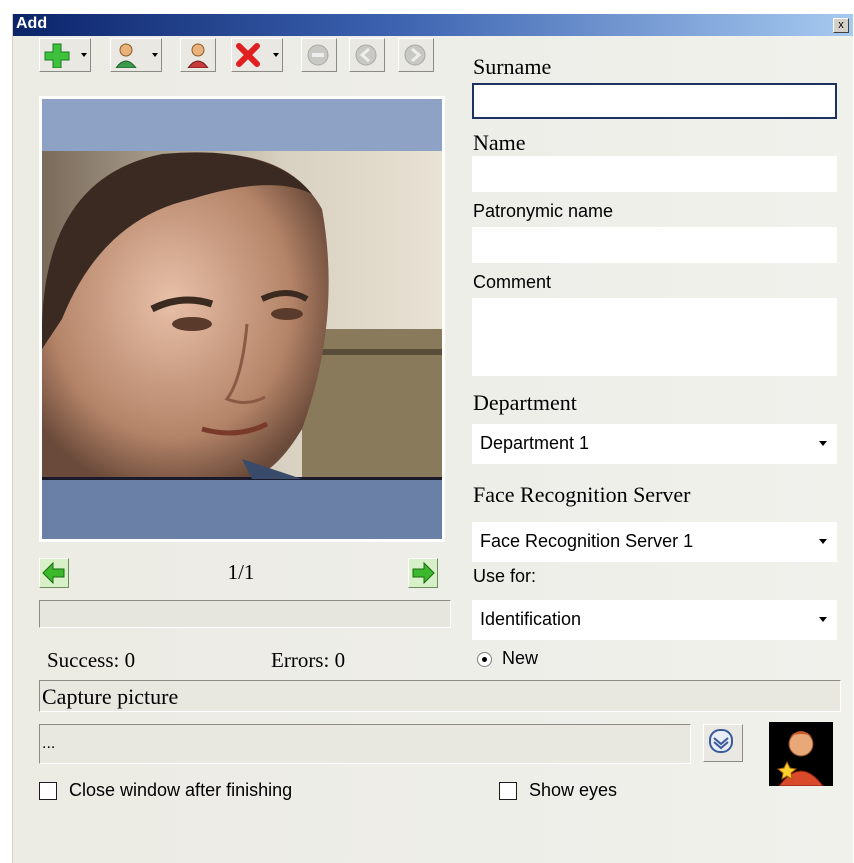 The height and width of the screenshot is (863, 854). I want to click on left-circle-icon, so click(366, 55).